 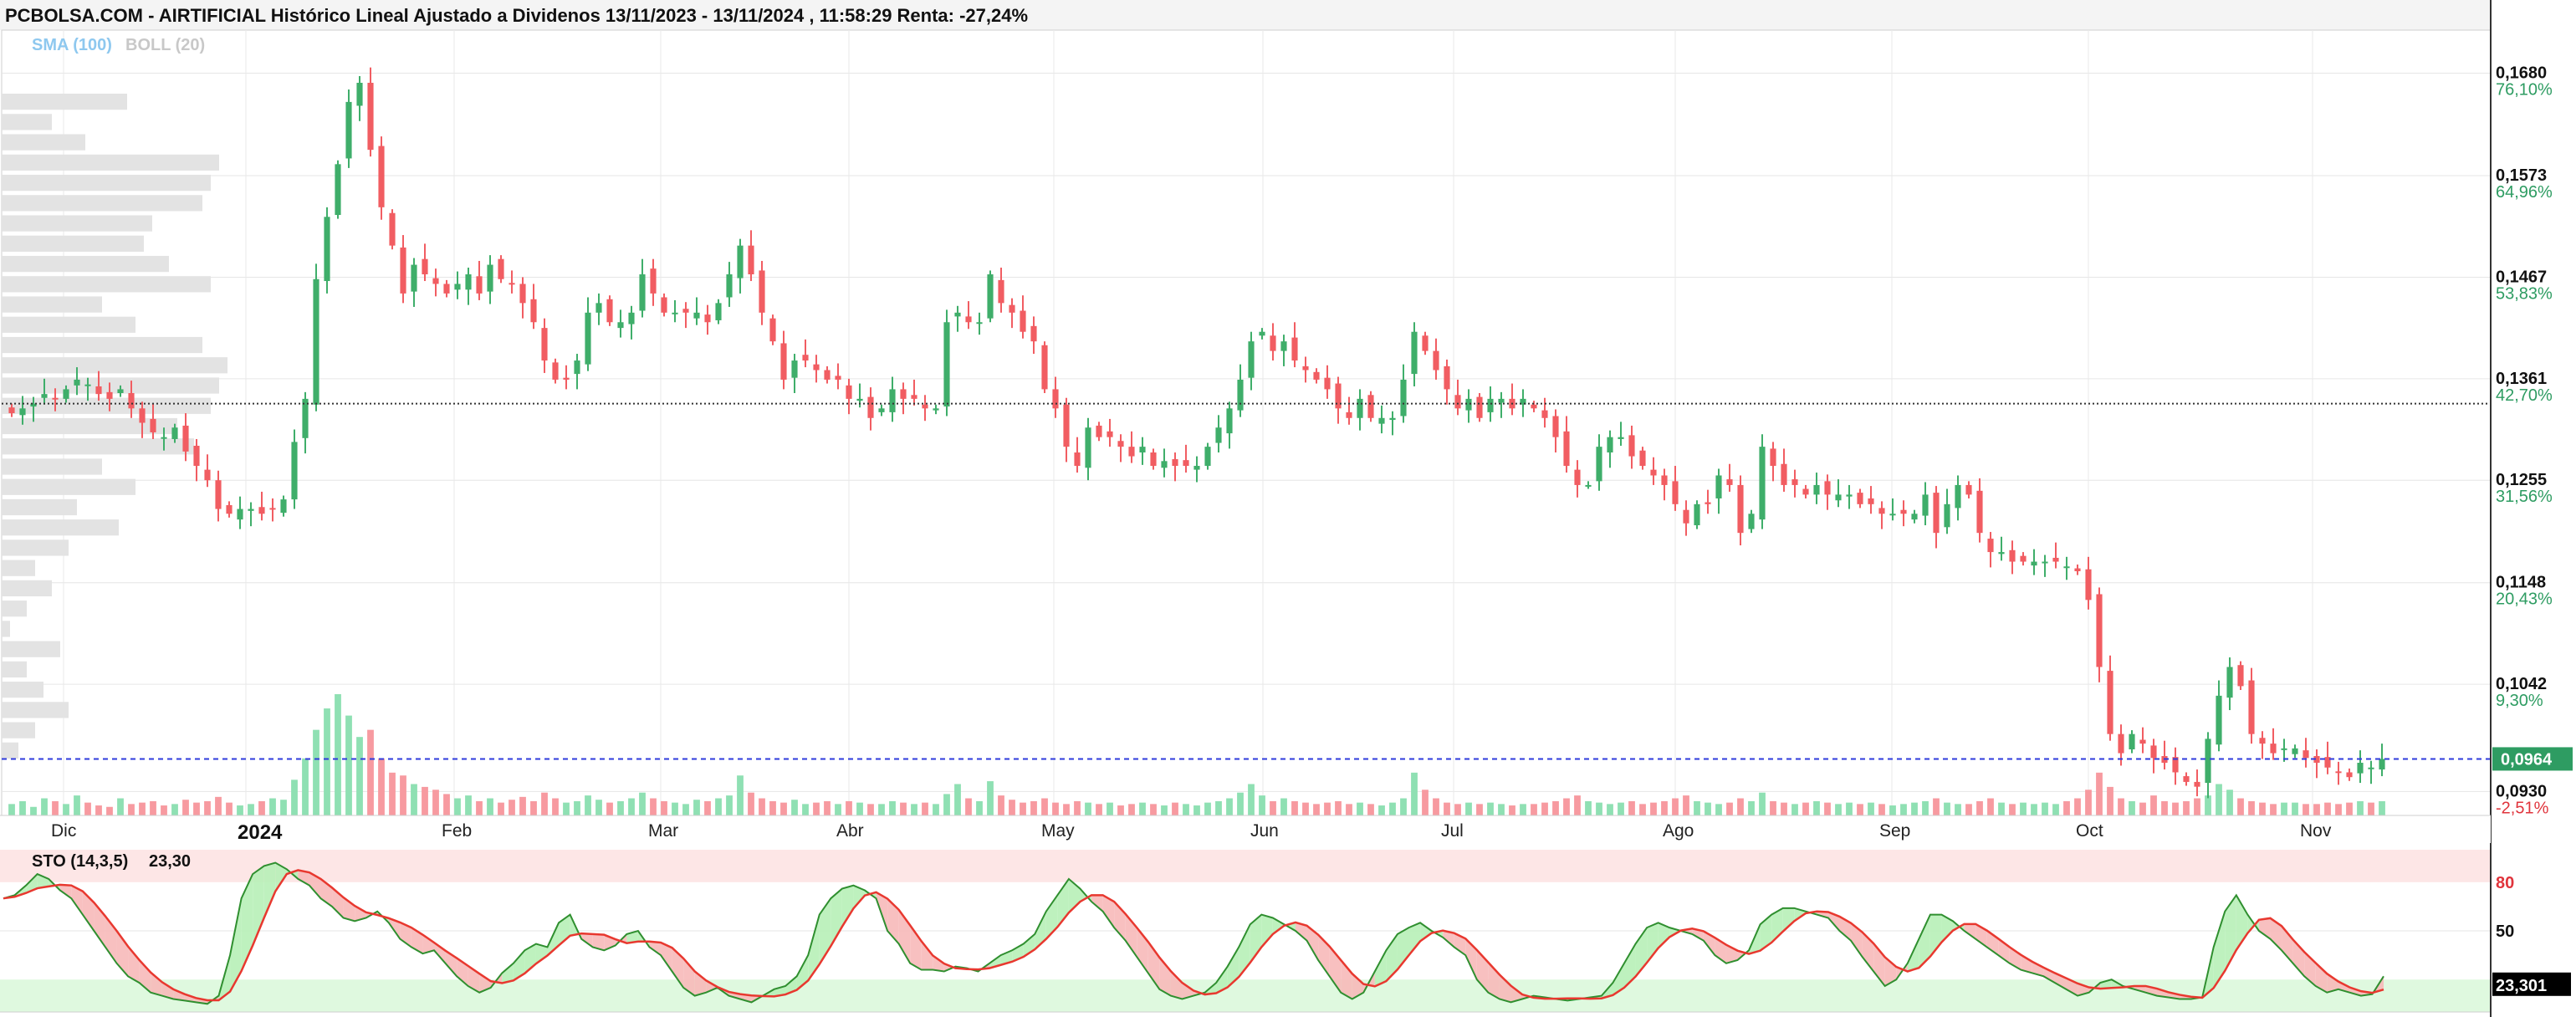 I want to click on sto-current-value: 23,30, so click(x=170, y=861).